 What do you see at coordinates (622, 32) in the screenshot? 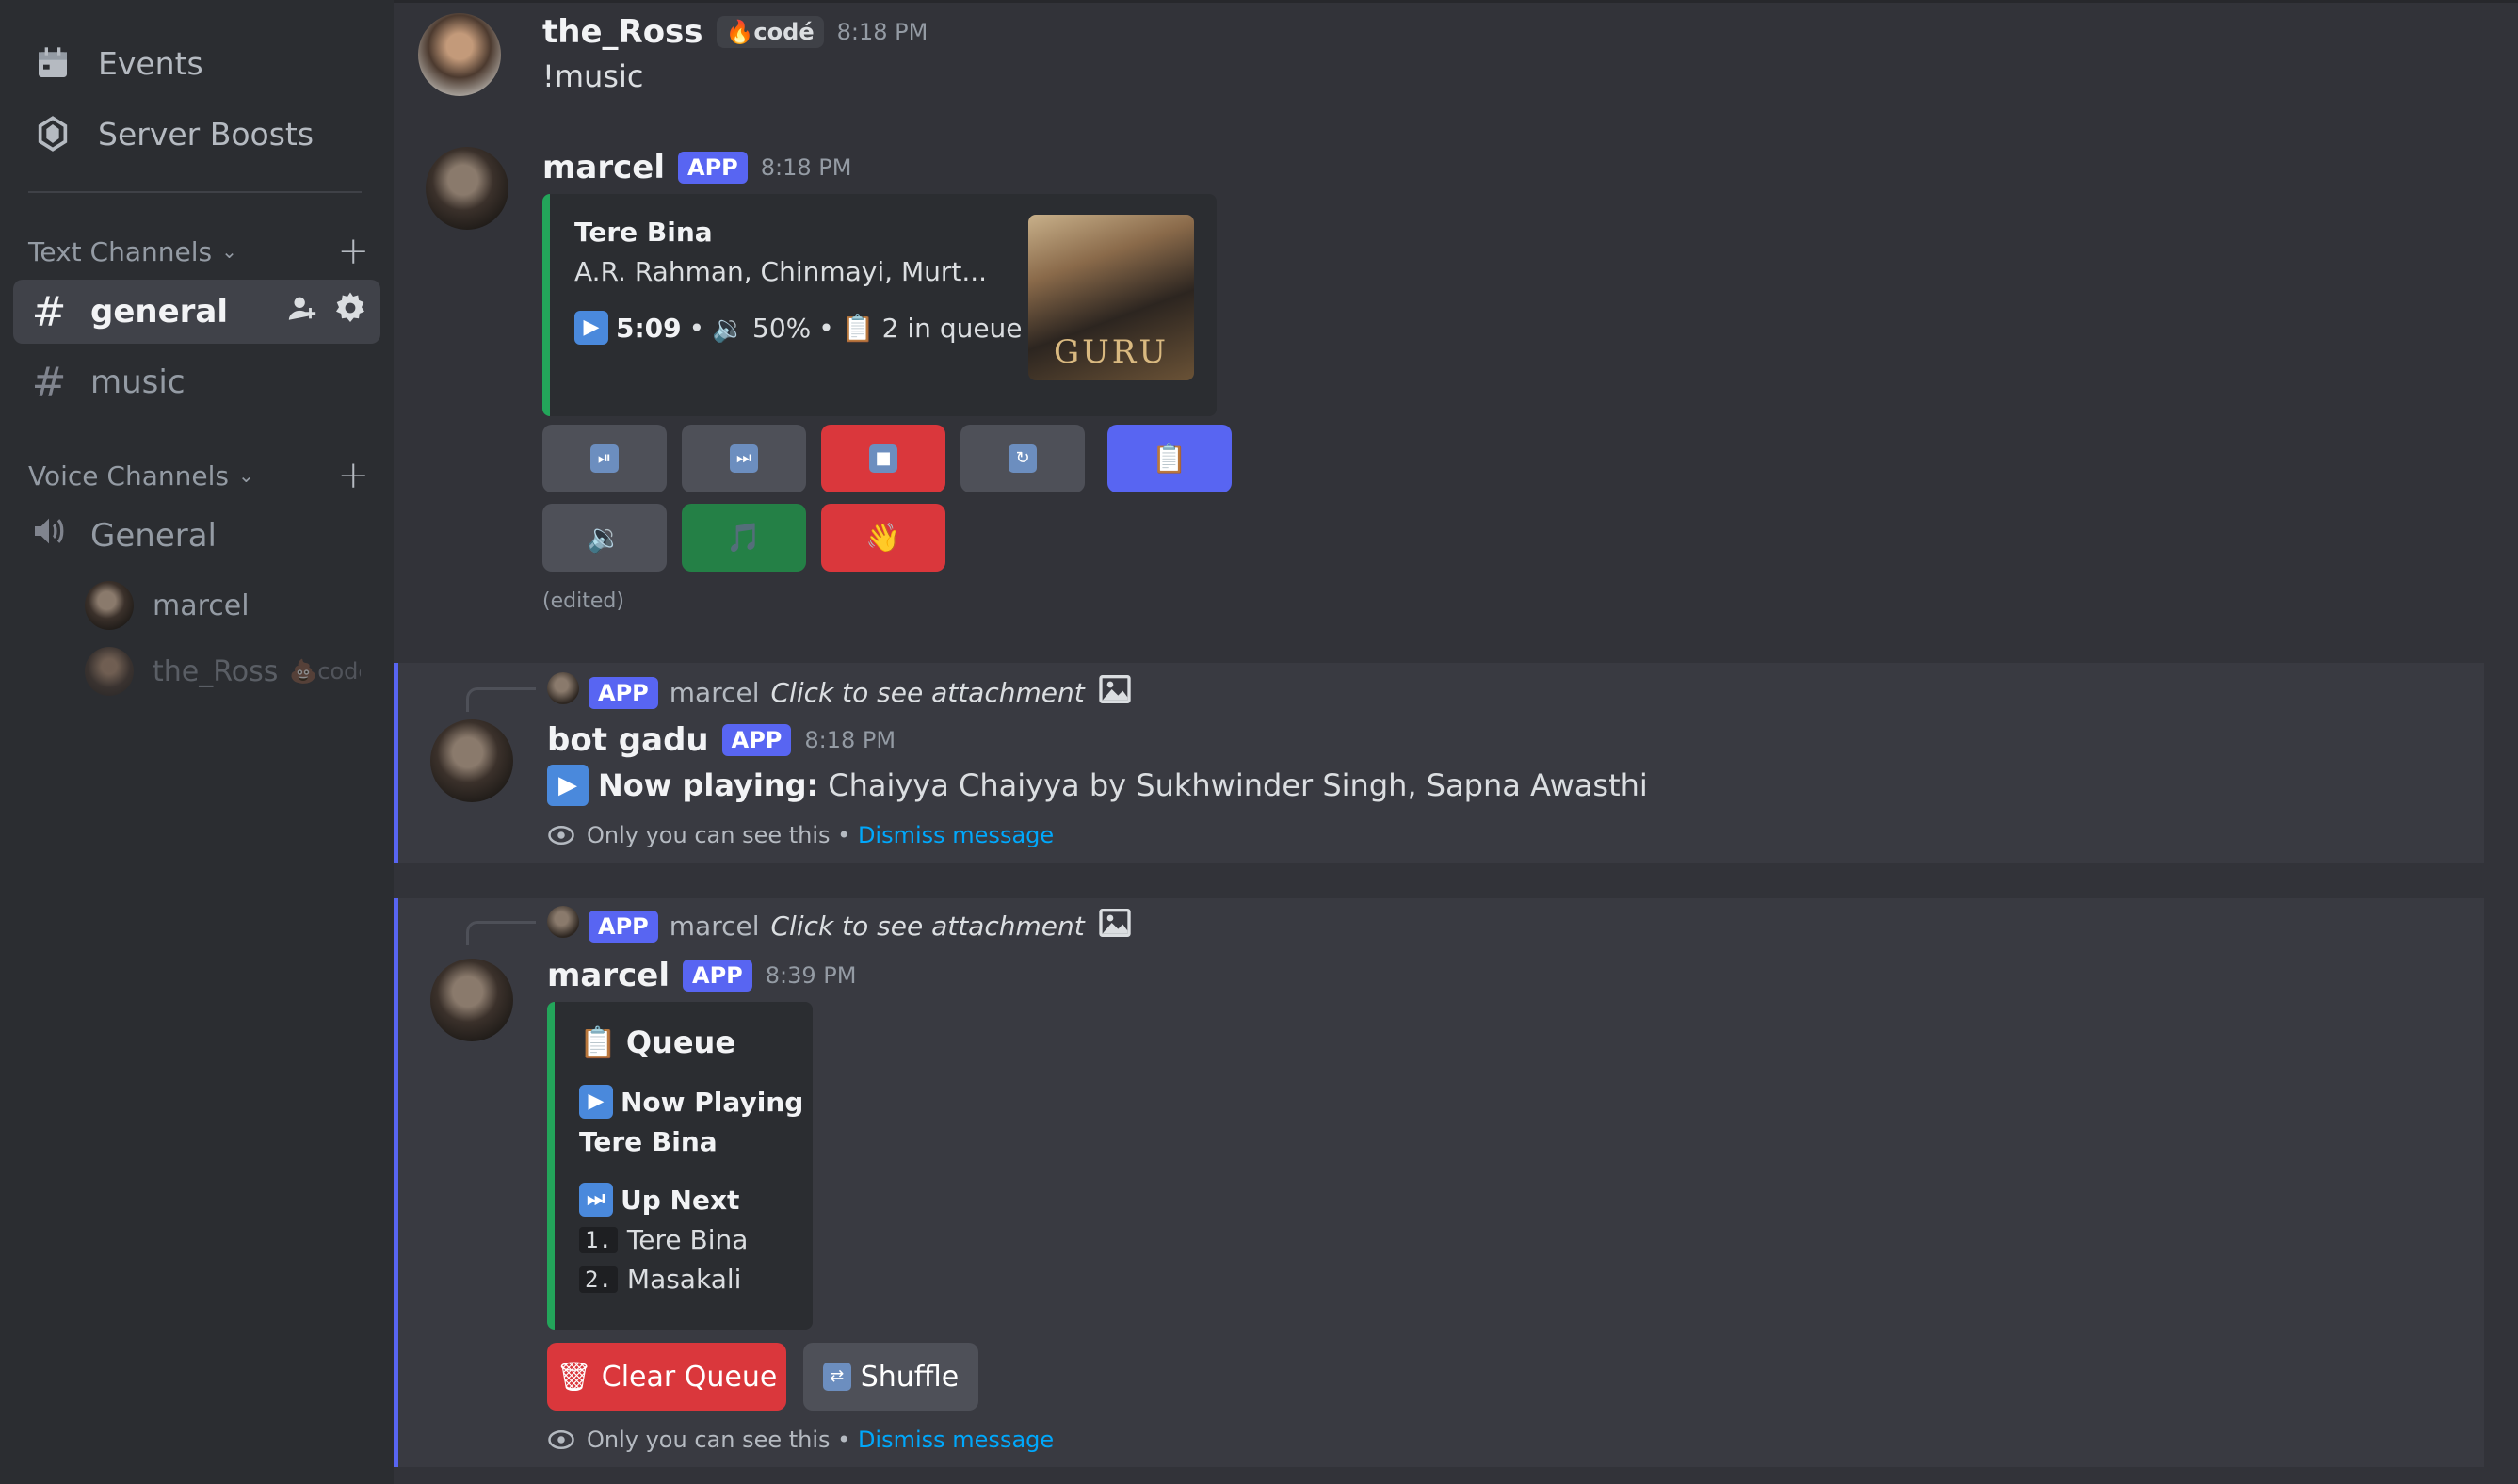
I see `username: the_Ross` at bounding box center [622, 32].